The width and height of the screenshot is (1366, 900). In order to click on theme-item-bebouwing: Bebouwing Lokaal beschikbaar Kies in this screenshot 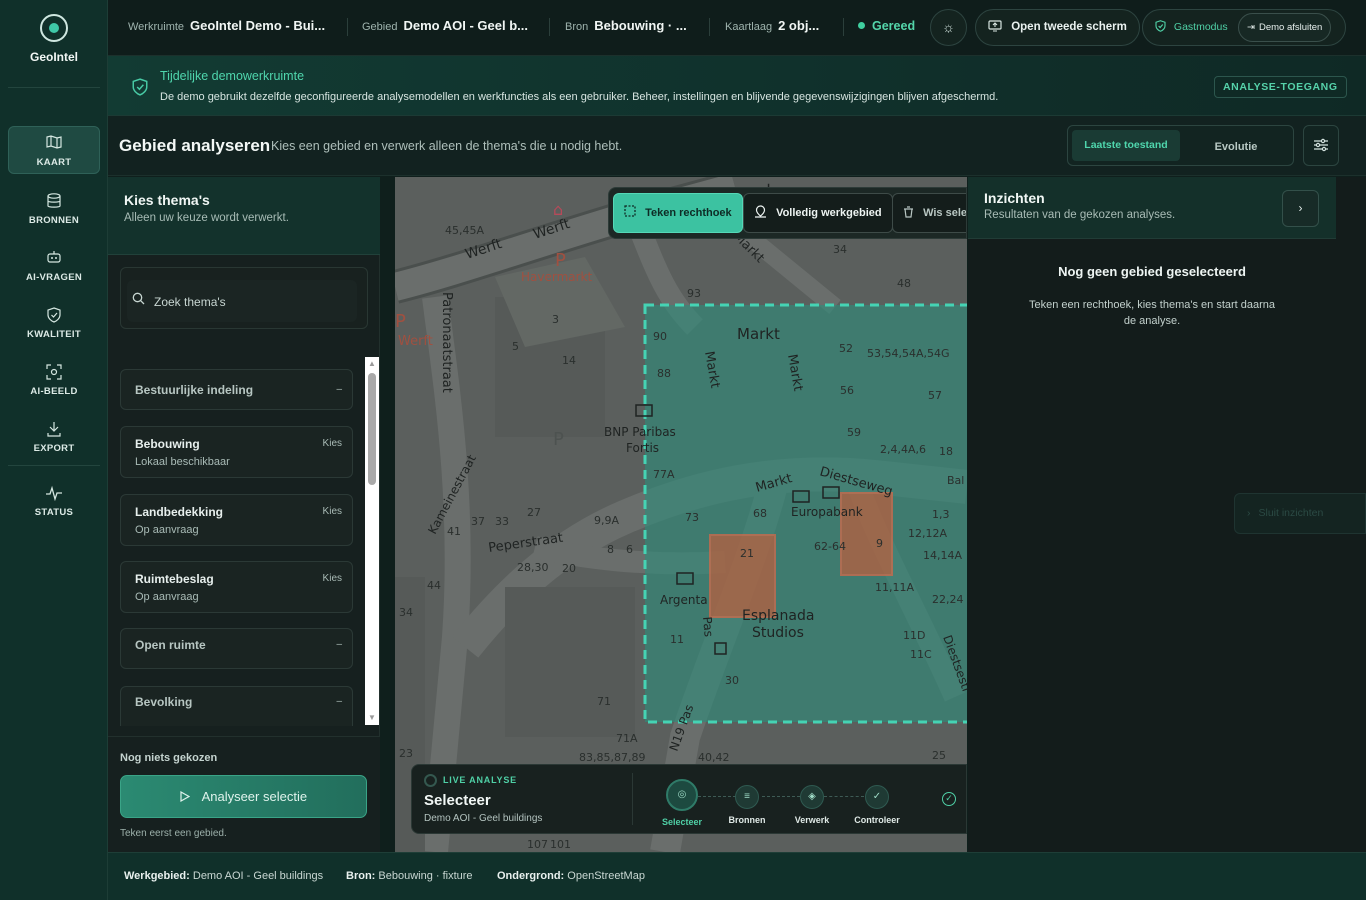, I will do `click(236, 452)`.